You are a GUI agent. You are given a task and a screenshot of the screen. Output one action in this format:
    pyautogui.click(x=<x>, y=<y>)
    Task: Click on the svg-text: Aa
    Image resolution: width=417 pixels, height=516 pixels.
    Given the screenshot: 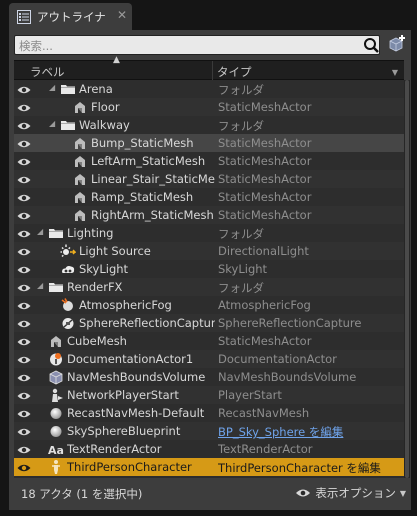 What is the action you would take?
    pyautogui.click(x=56, y=450)
    